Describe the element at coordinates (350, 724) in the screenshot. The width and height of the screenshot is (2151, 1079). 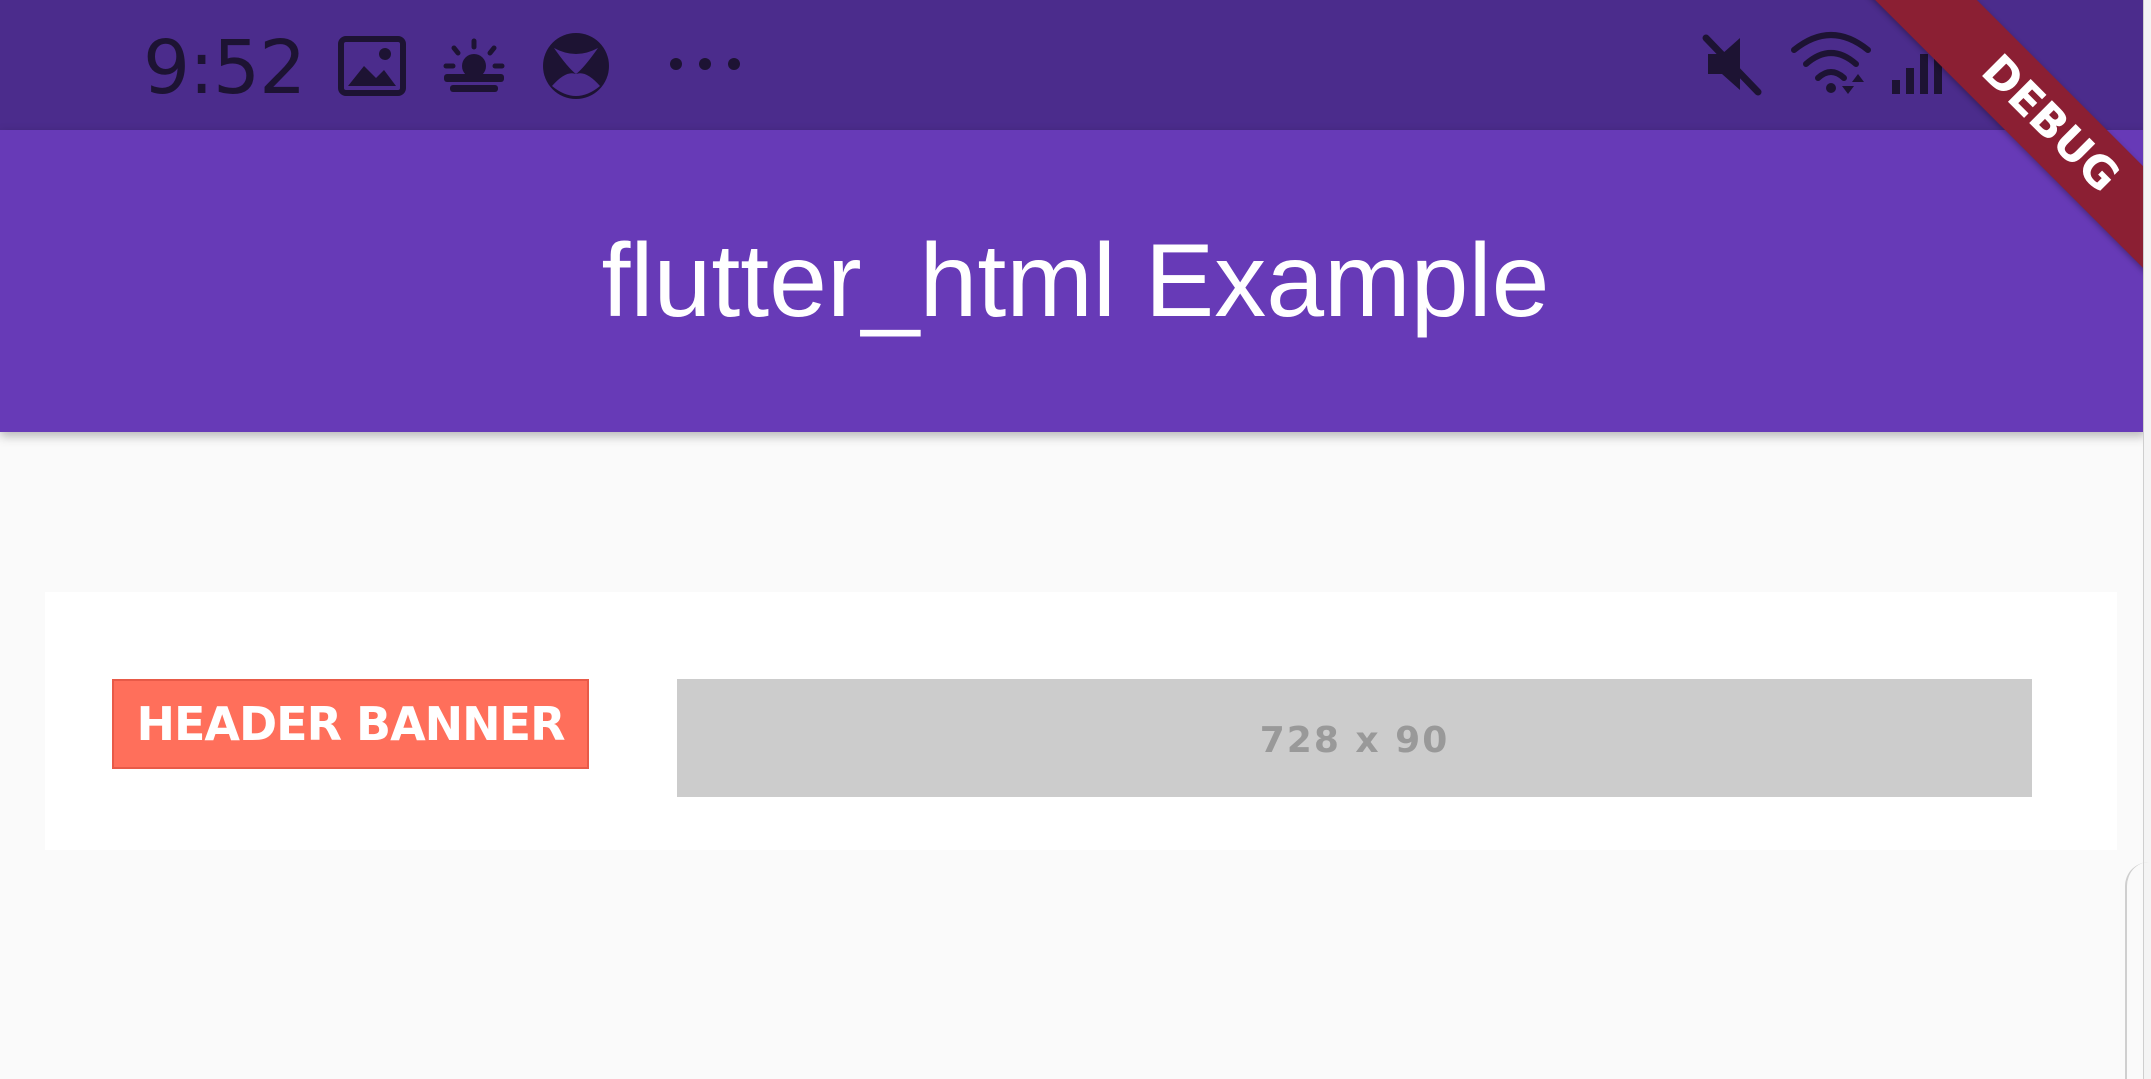
I see `header-banner-image: HEADER BANNER` at that location.